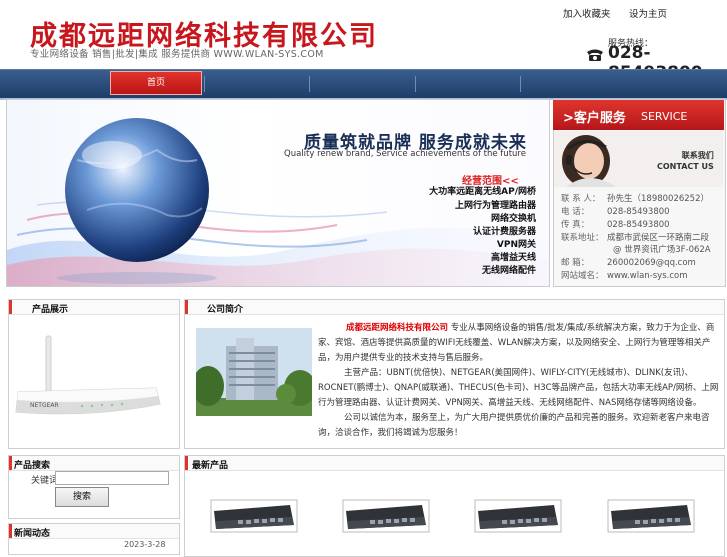 Image resolution: width=727 pixels, height=557 pixels. I want to click on phone-value: 028-85493800, so click(638, 212).